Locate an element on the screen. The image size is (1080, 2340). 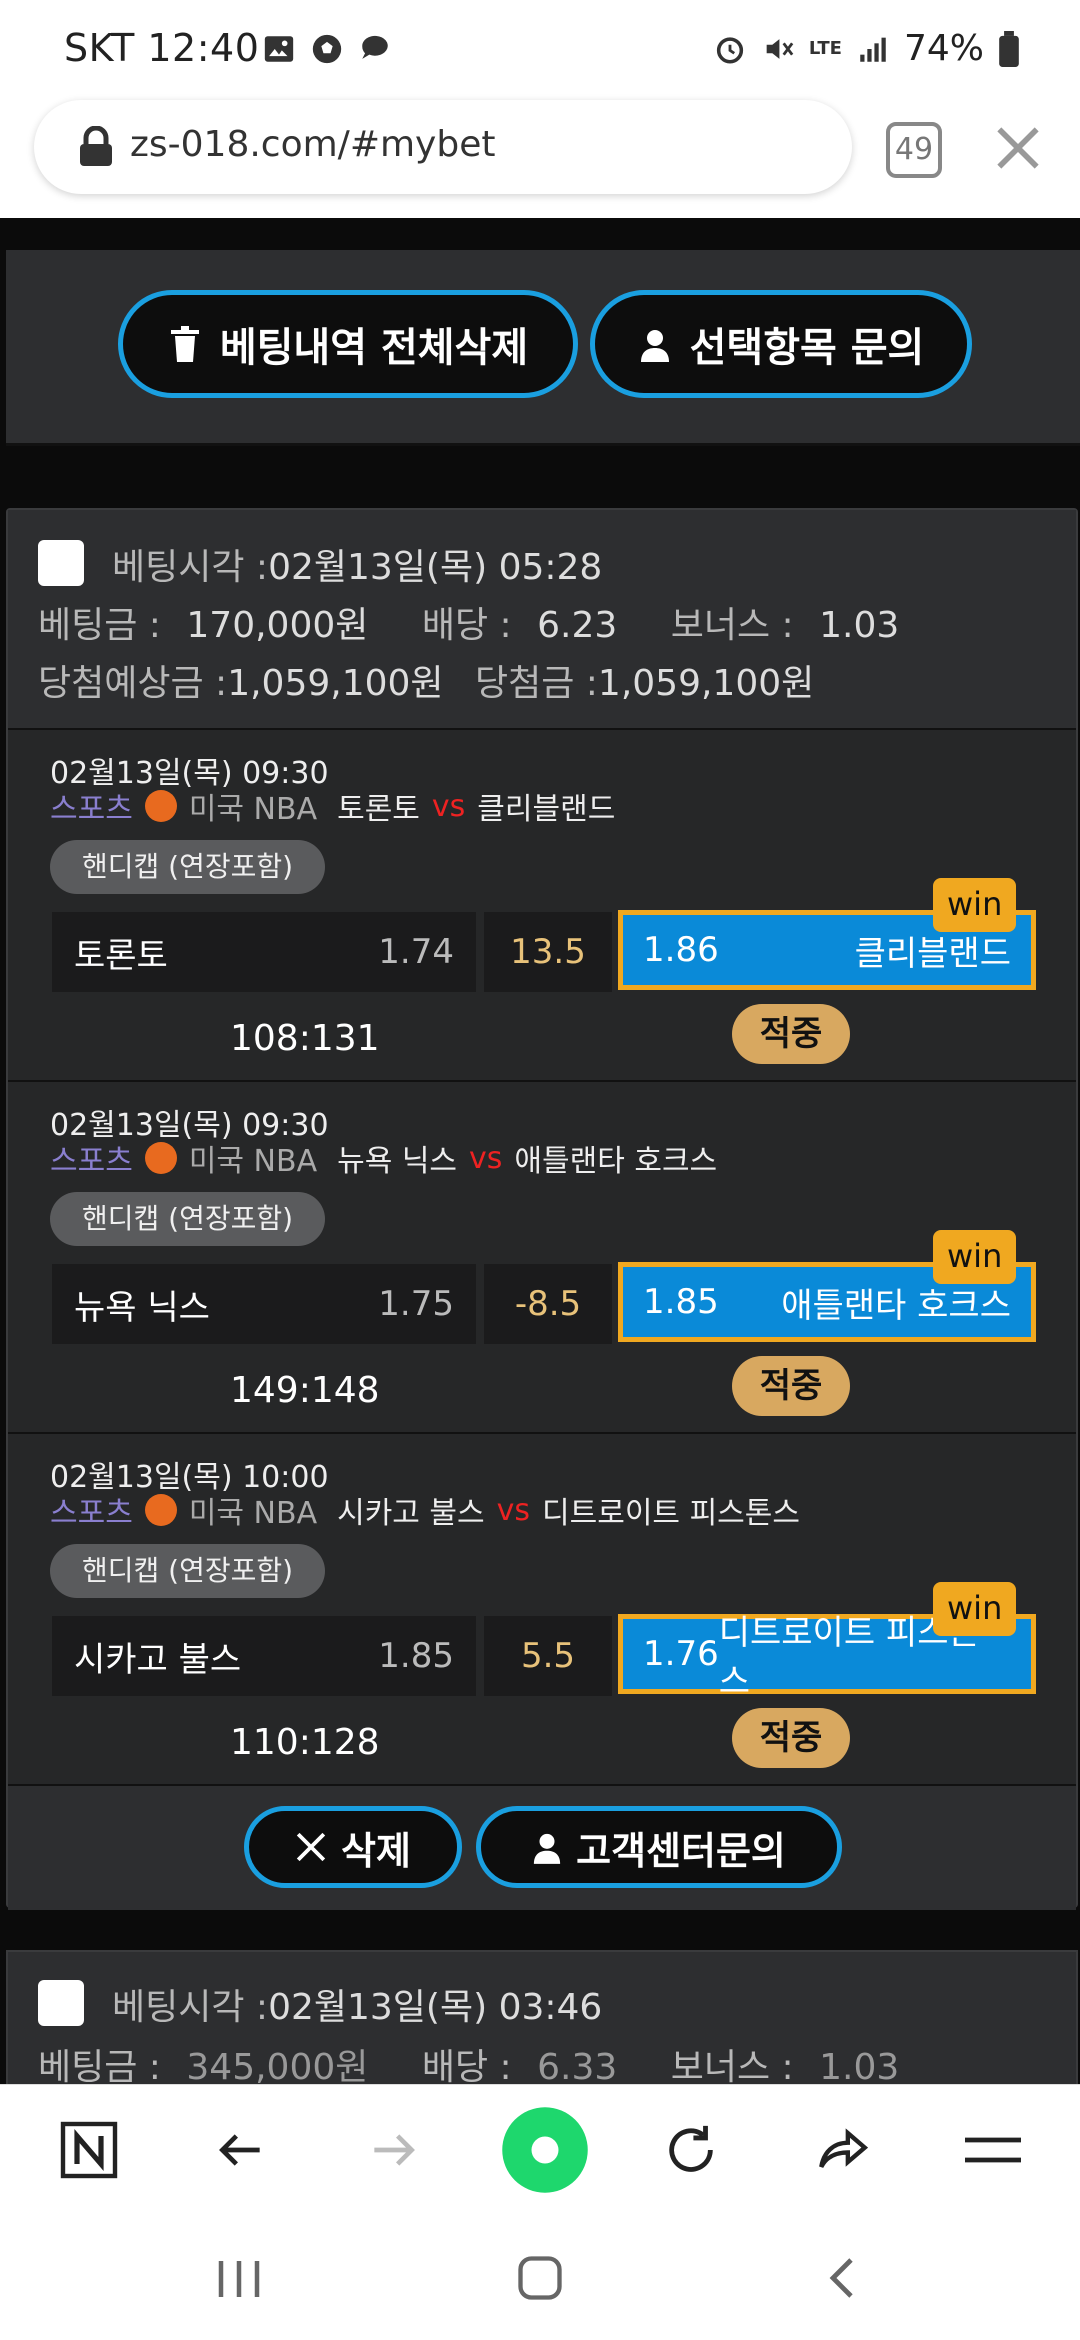
bet-payout-row: 당첨예상금 :1,059,100원 당첨금 :1,059,100원 is located at coordinates (426, 680).